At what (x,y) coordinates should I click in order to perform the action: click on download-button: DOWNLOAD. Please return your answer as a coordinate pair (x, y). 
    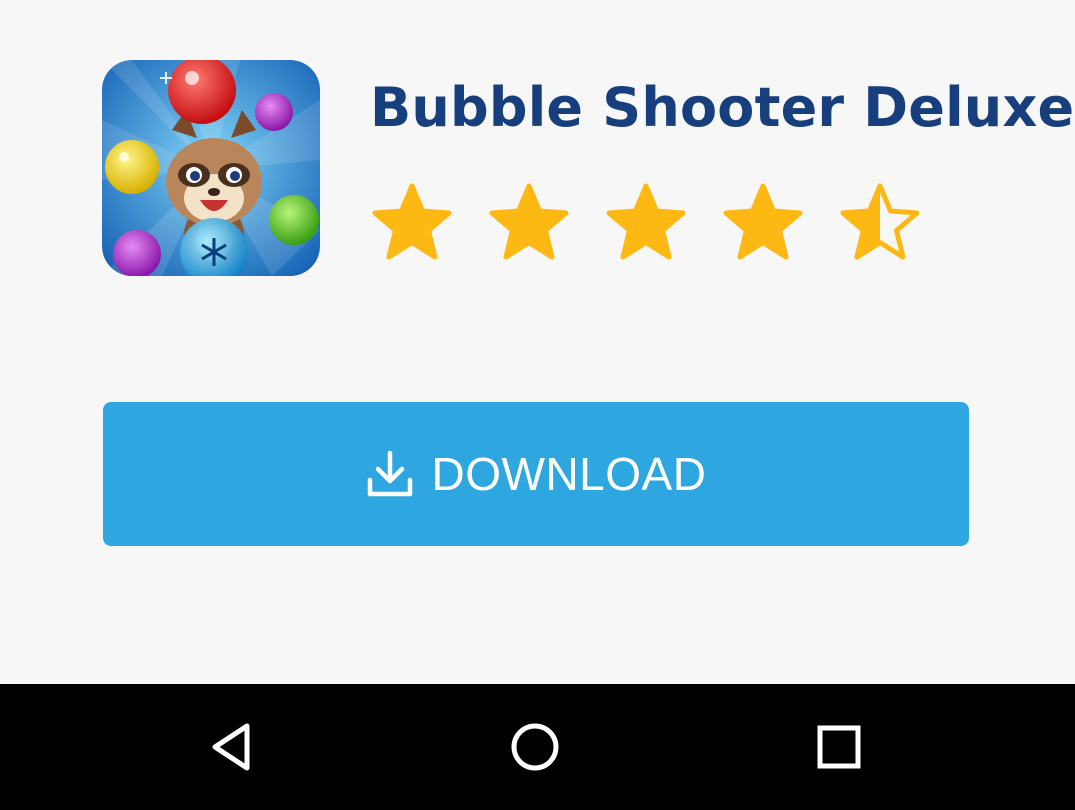
    Looking at the image, I should click on (536, 474).